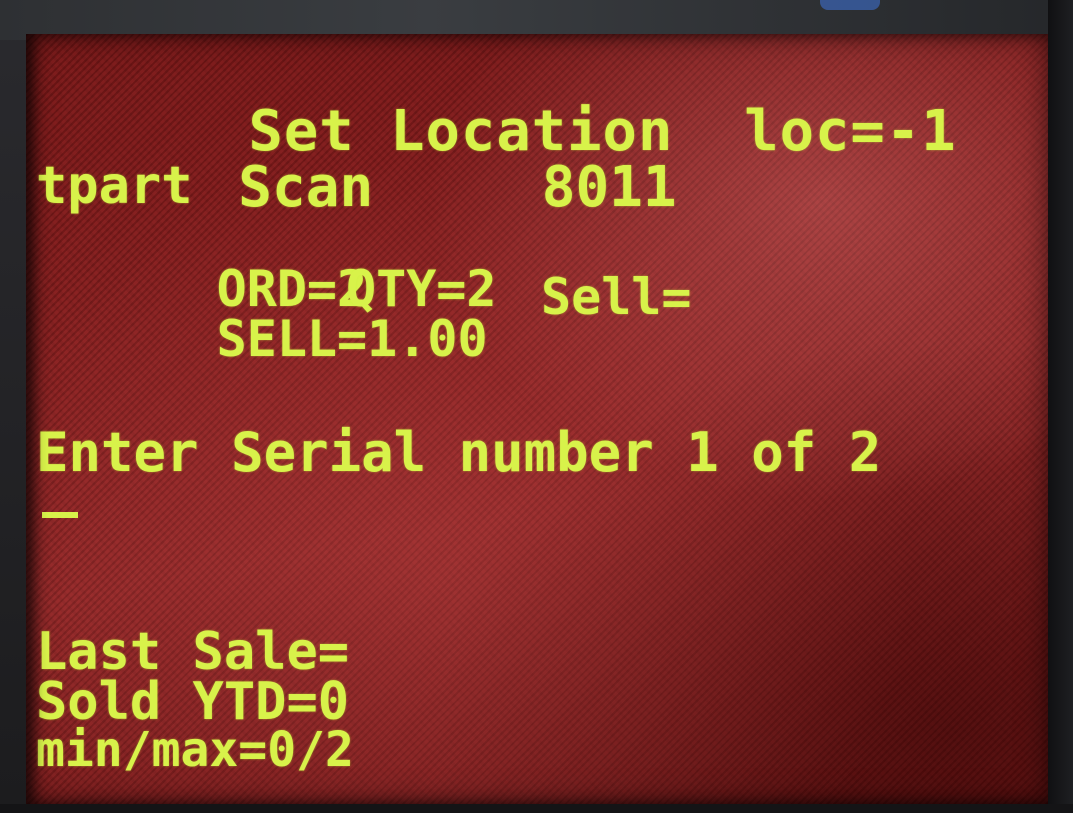  What do you see at coordinates (306, 187) in the screenshot?
I see `scan-label: Scan` at bounding box center [306, 187].